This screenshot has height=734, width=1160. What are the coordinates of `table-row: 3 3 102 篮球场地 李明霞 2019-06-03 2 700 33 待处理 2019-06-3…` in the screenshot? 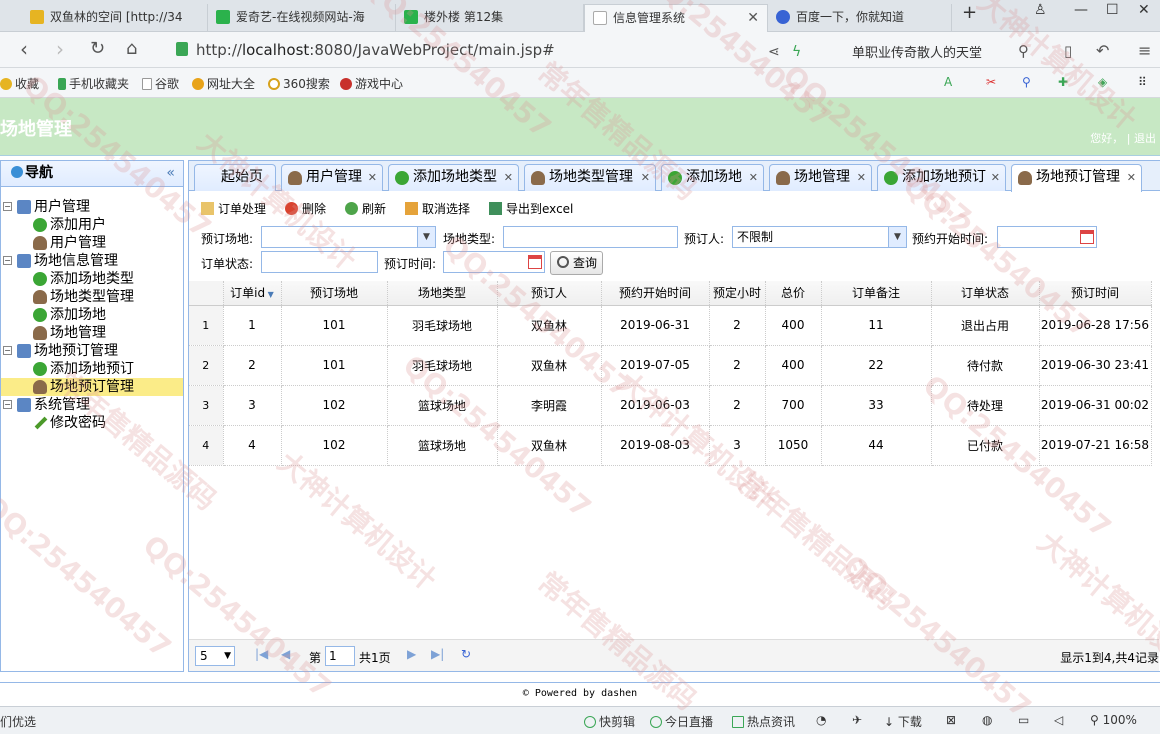 It's located at (670, 405).